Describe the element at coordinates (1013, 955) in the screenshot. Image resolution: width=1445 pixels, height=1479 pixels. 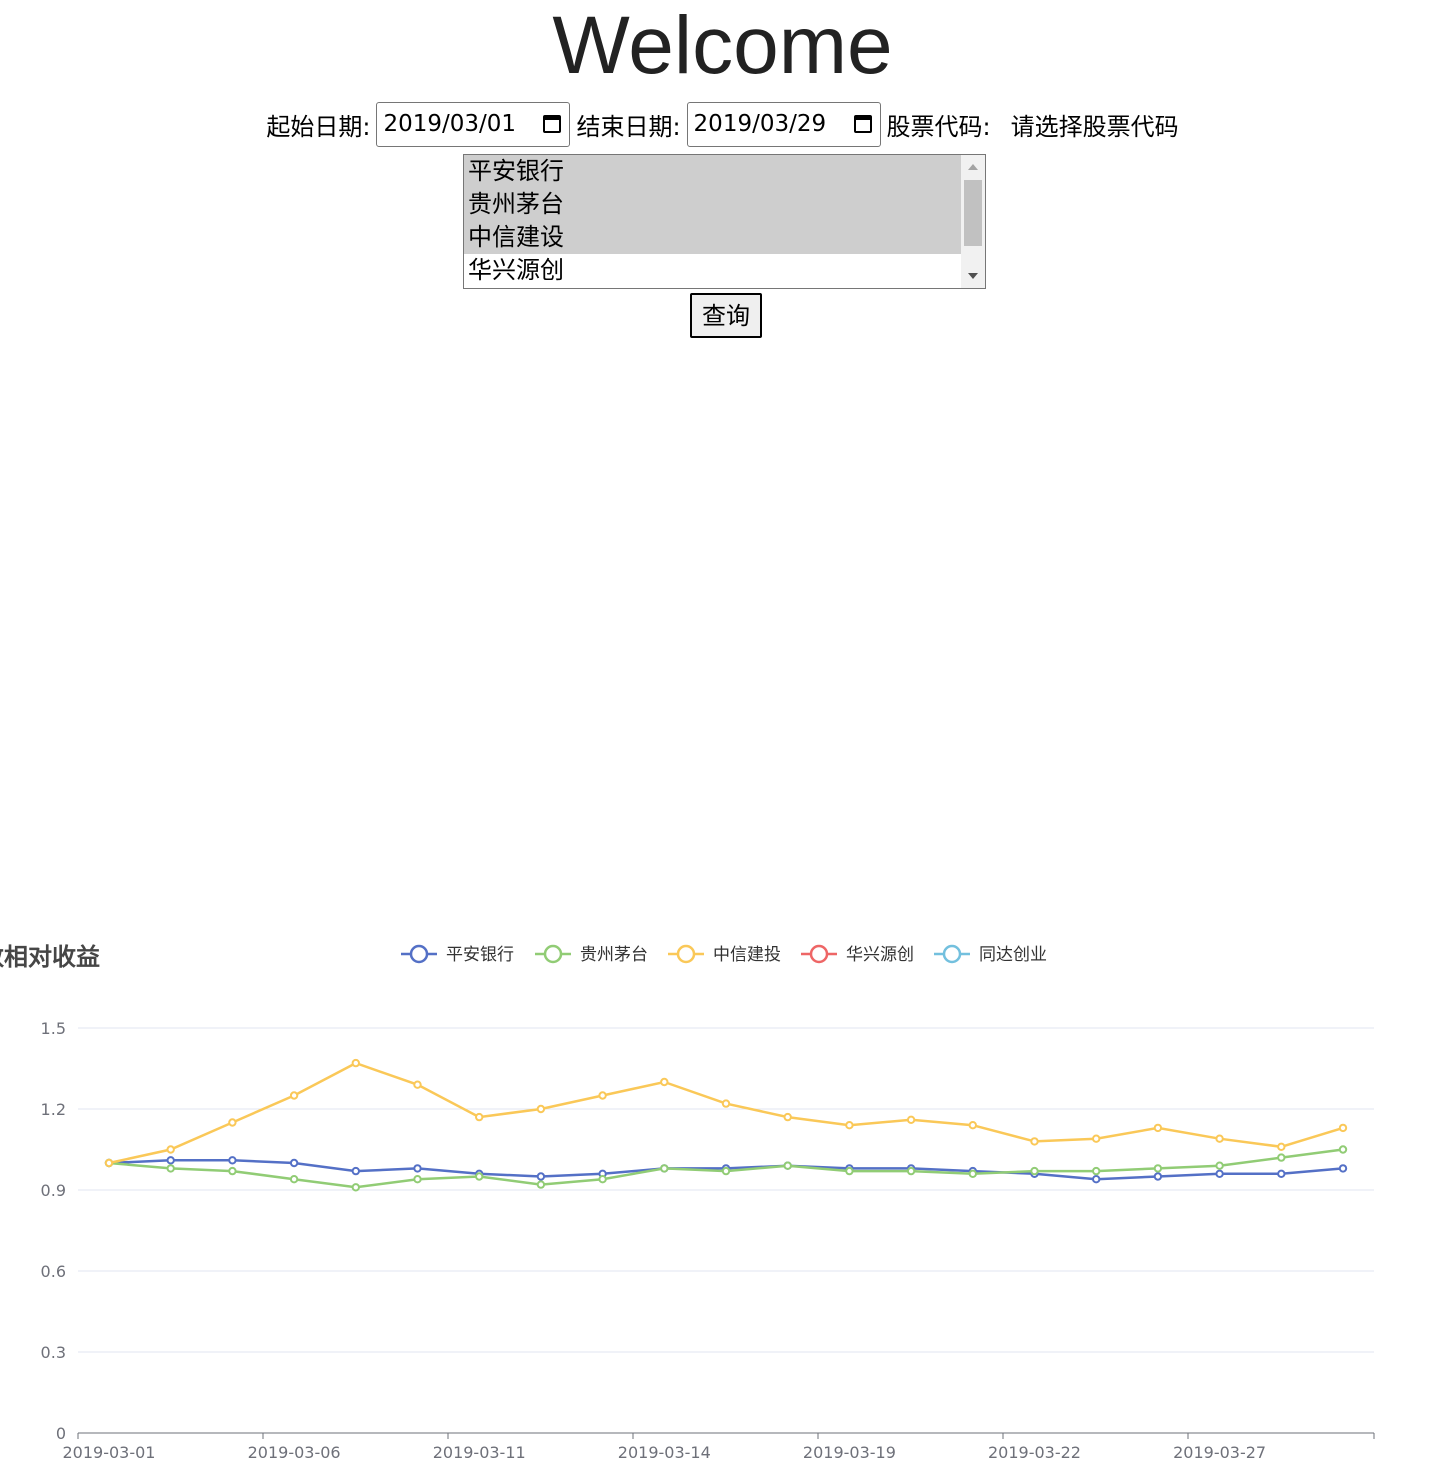
I see `legend-label: 同达创业` at that location.